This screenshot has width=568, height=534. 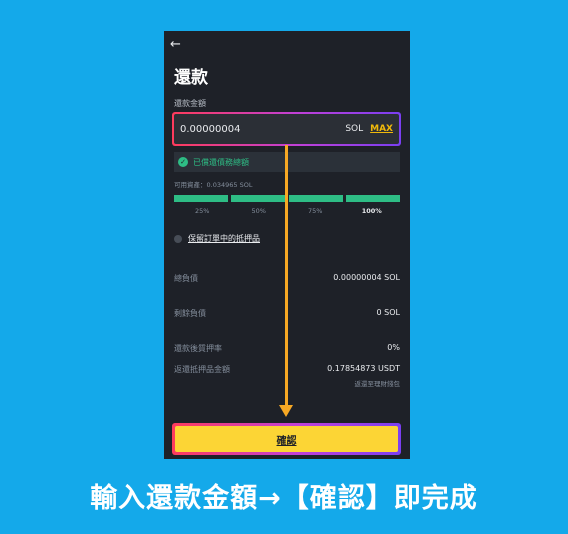 I want to click on ltv-after-value: 0%, so click(x=393, y=347).